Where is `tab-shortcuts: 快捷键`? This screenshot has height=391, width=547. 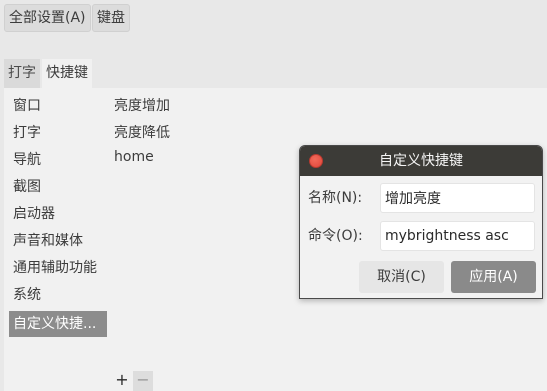 tab-shortcuts: 快捷键 is located at coordinates (67, 73).